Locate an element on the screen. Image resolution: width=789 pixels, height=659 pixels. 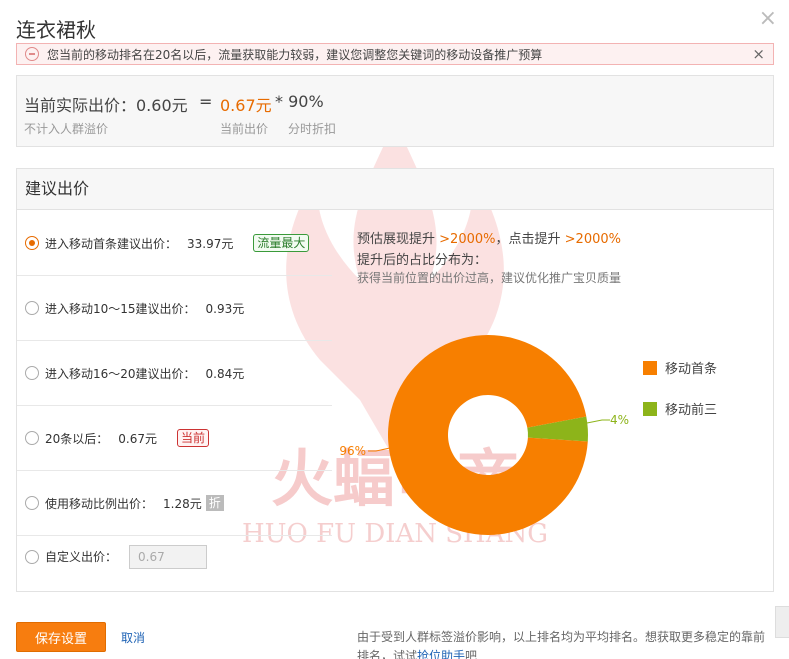
actual-price-label: 当前实际出价：0.60元 is located at coordinates (106, 105).